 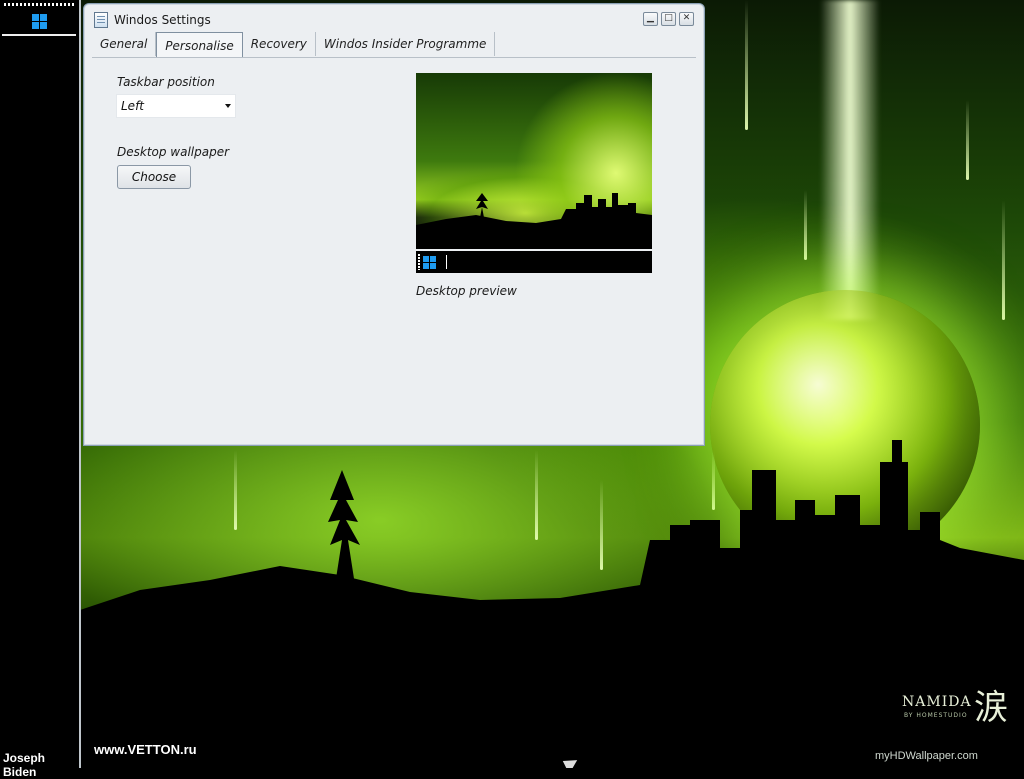 What do you see at coordinates (199, 45) in the screenshot?
I see `tab-personalise: Personalise` at bounding box center [199, 45].